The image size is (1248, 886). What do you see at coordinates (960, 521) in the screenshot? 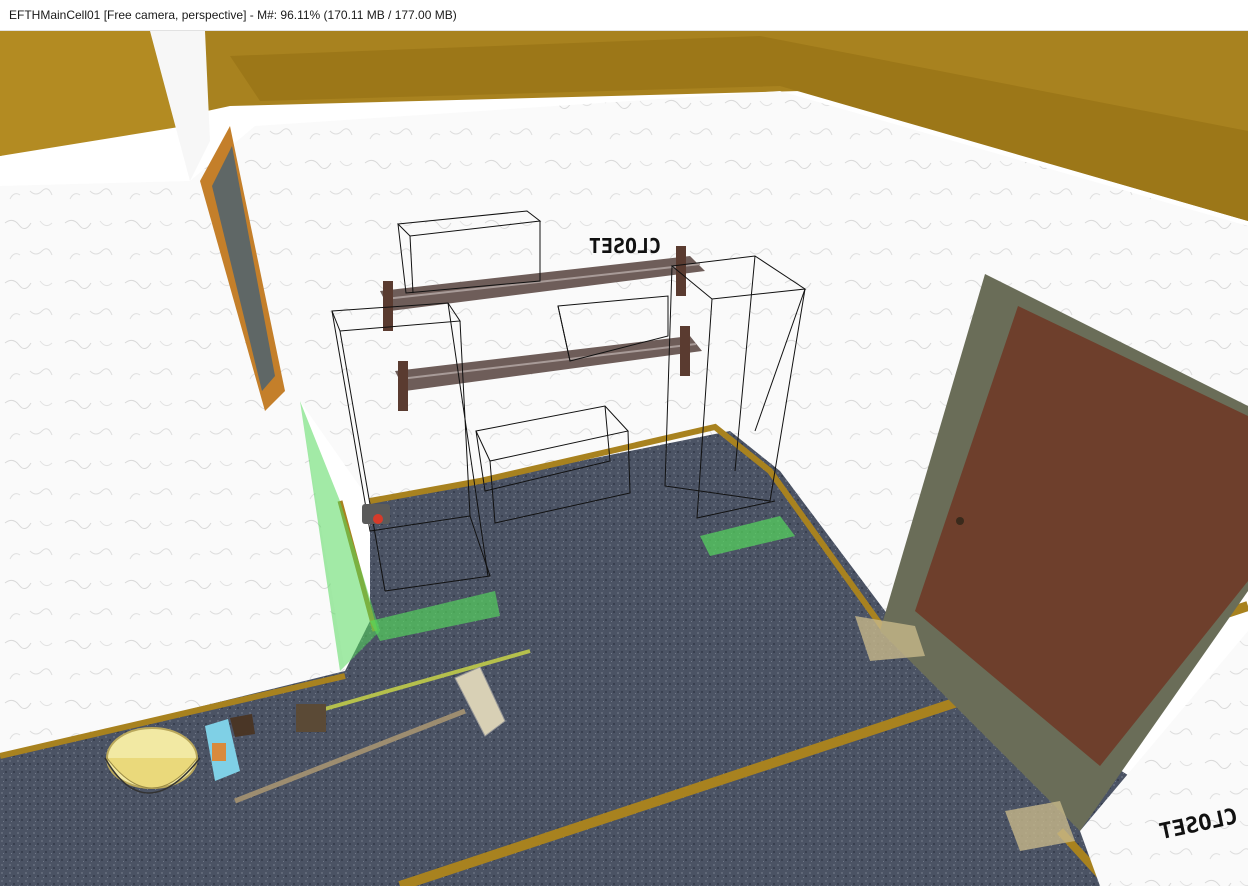
I see `door-knob` at bounding box center [960, 521].